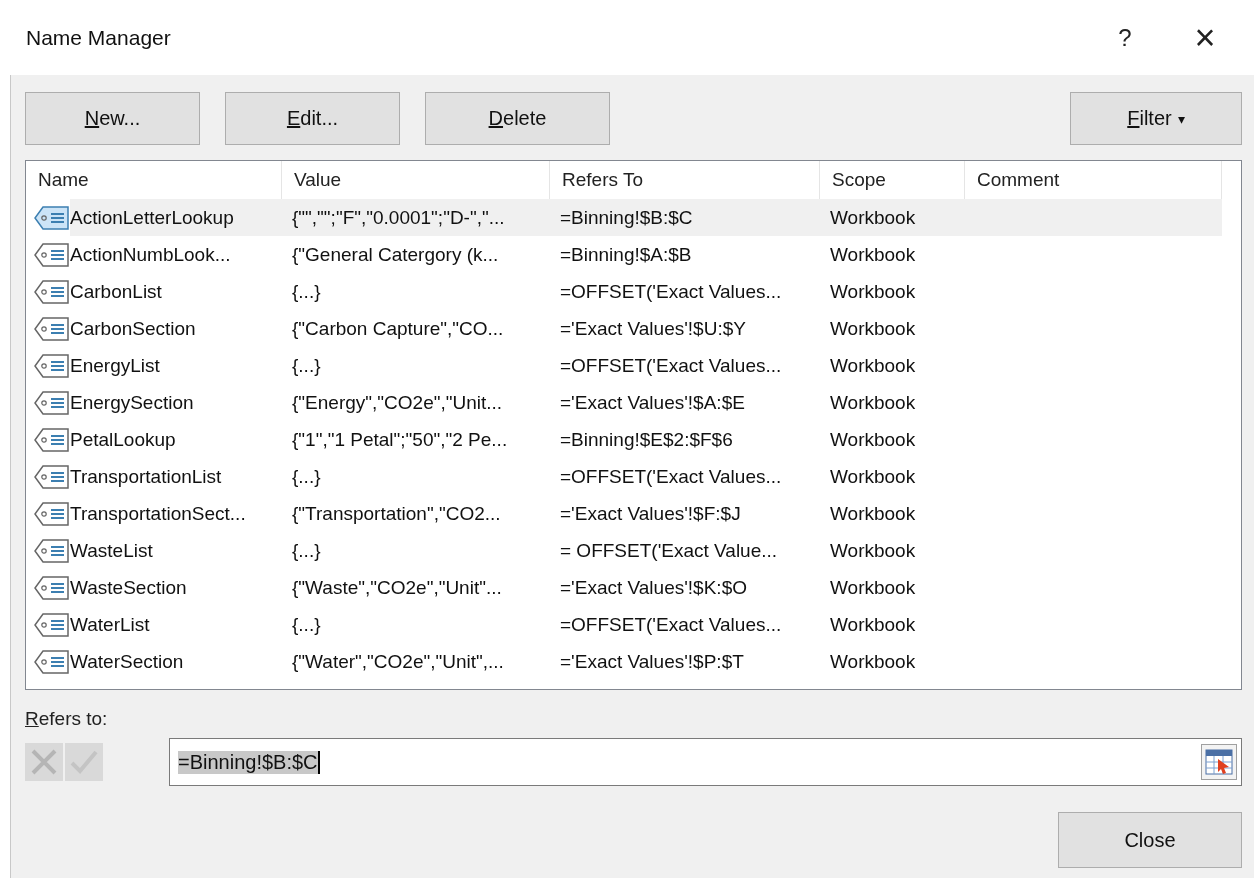 The image size is (1254, 878). Describe the element at coordinates (626, 254) in the screenshot. I see `refers-to-cell-text: =Binning!$A:$B` at that location.